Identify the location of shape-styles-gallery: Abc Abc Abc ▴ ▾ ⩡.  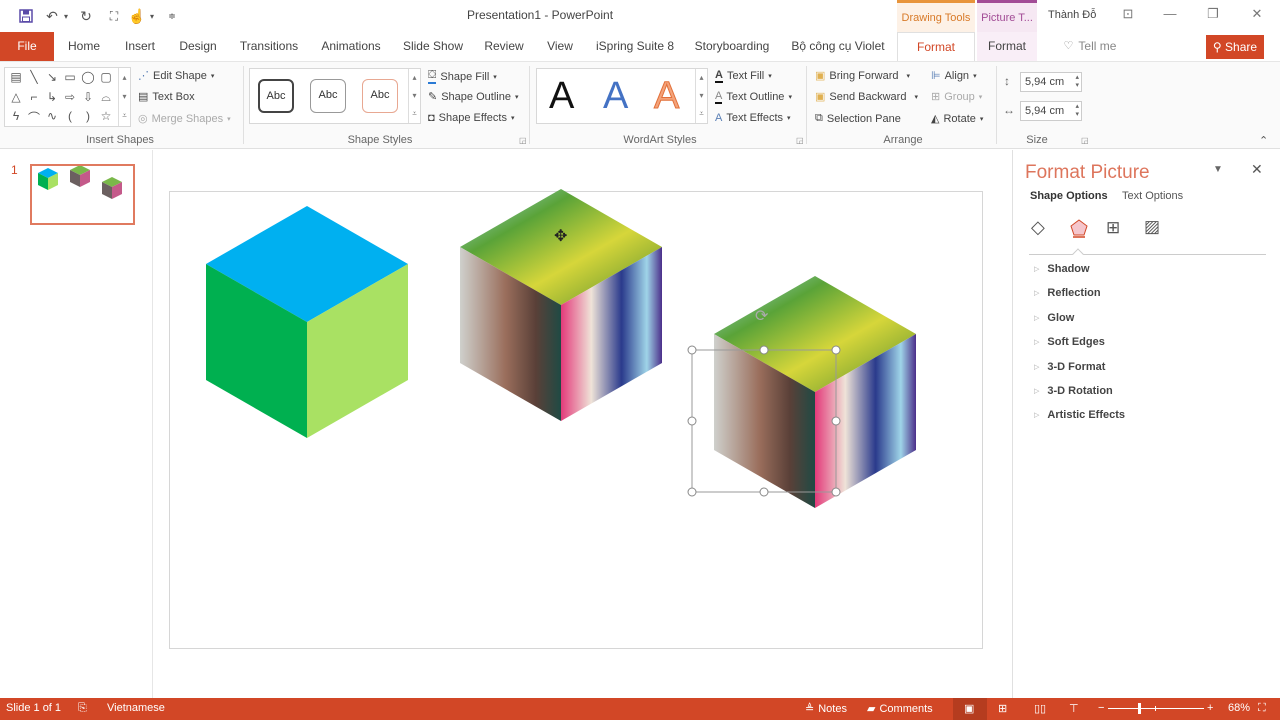
(335, 96).